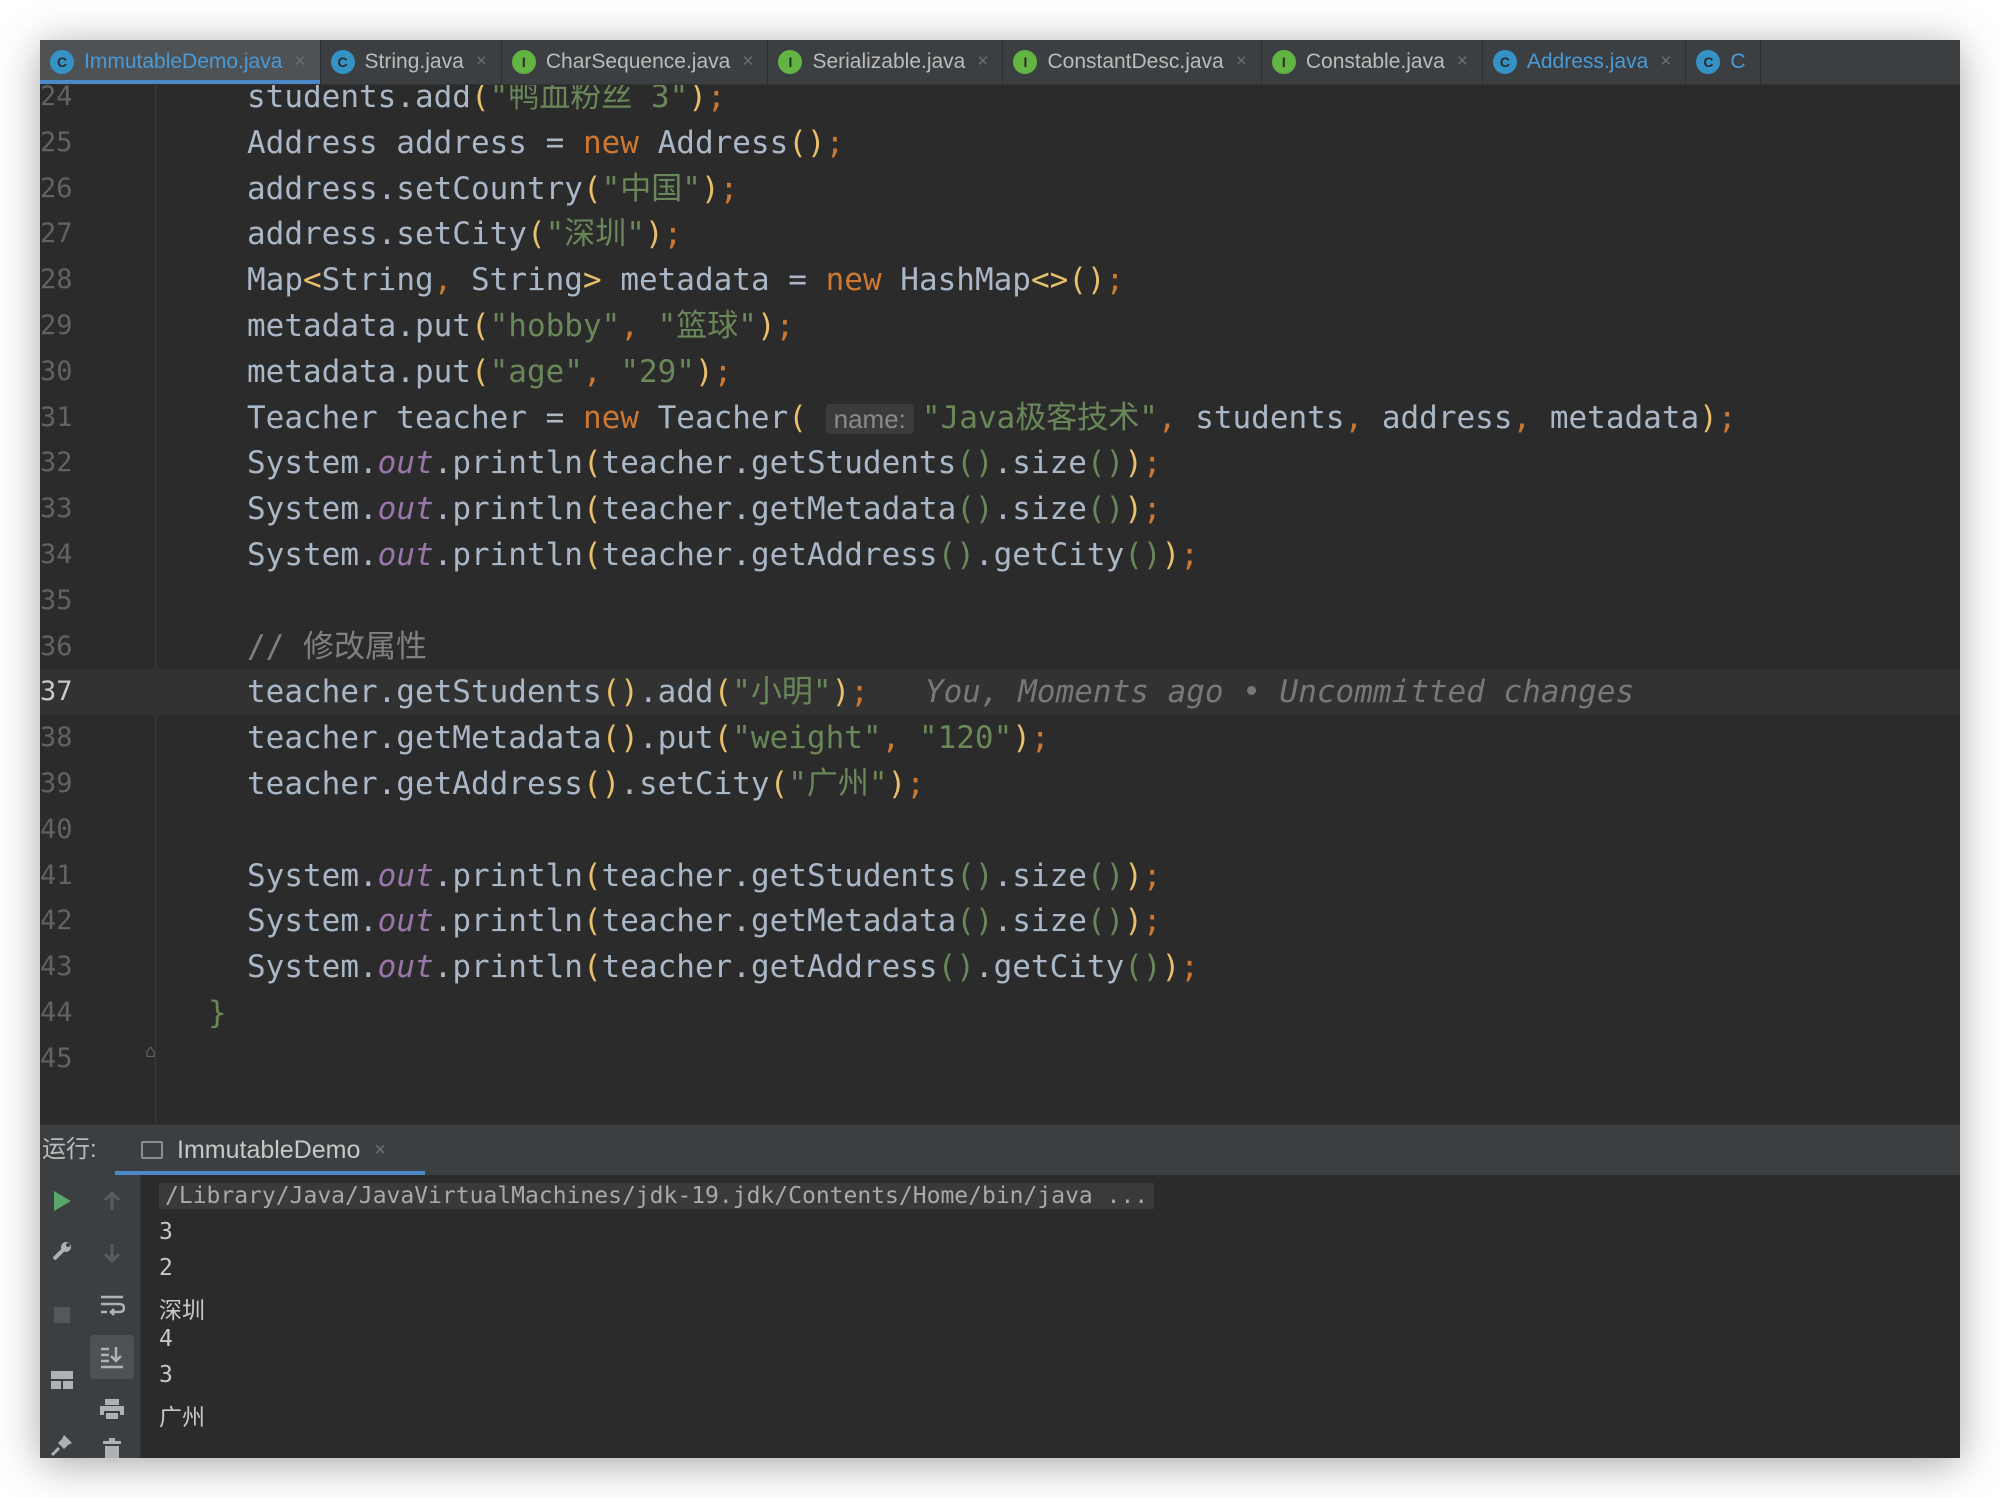  I want to click on code-token: >, so click(592, 280).